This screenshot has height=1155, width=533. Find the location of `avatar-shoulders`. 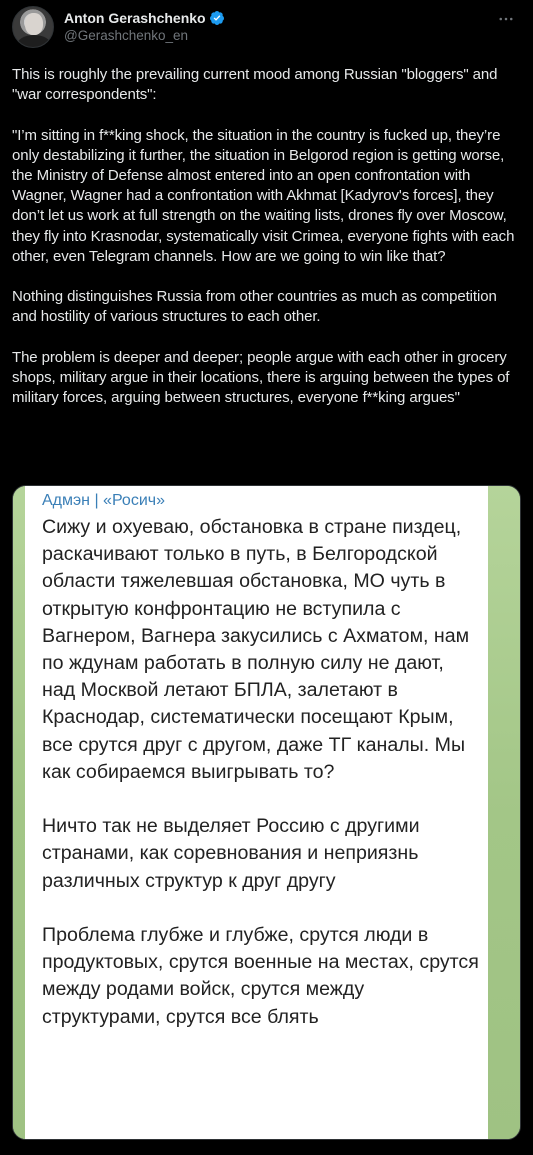

avatar-shoulders is located at coordinates (34, 41).